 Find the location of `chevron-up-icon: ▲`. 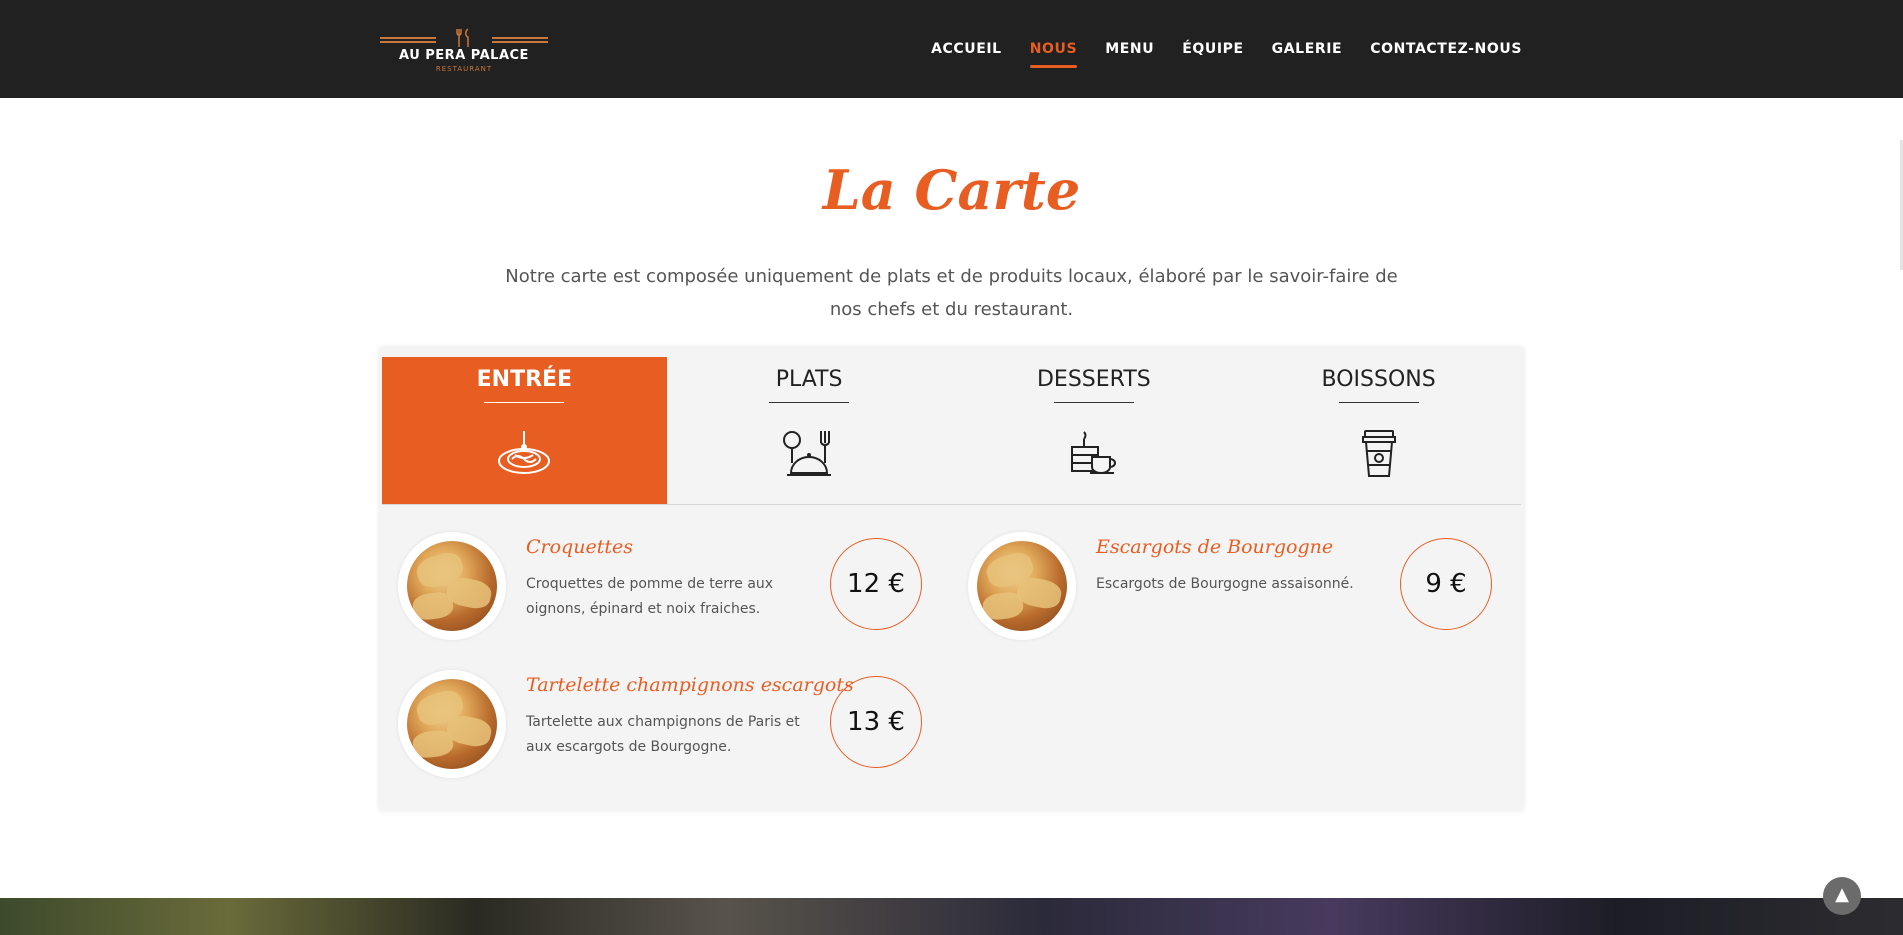

chevron-up-icon: ▲ is located at coordinates (1842, 894).